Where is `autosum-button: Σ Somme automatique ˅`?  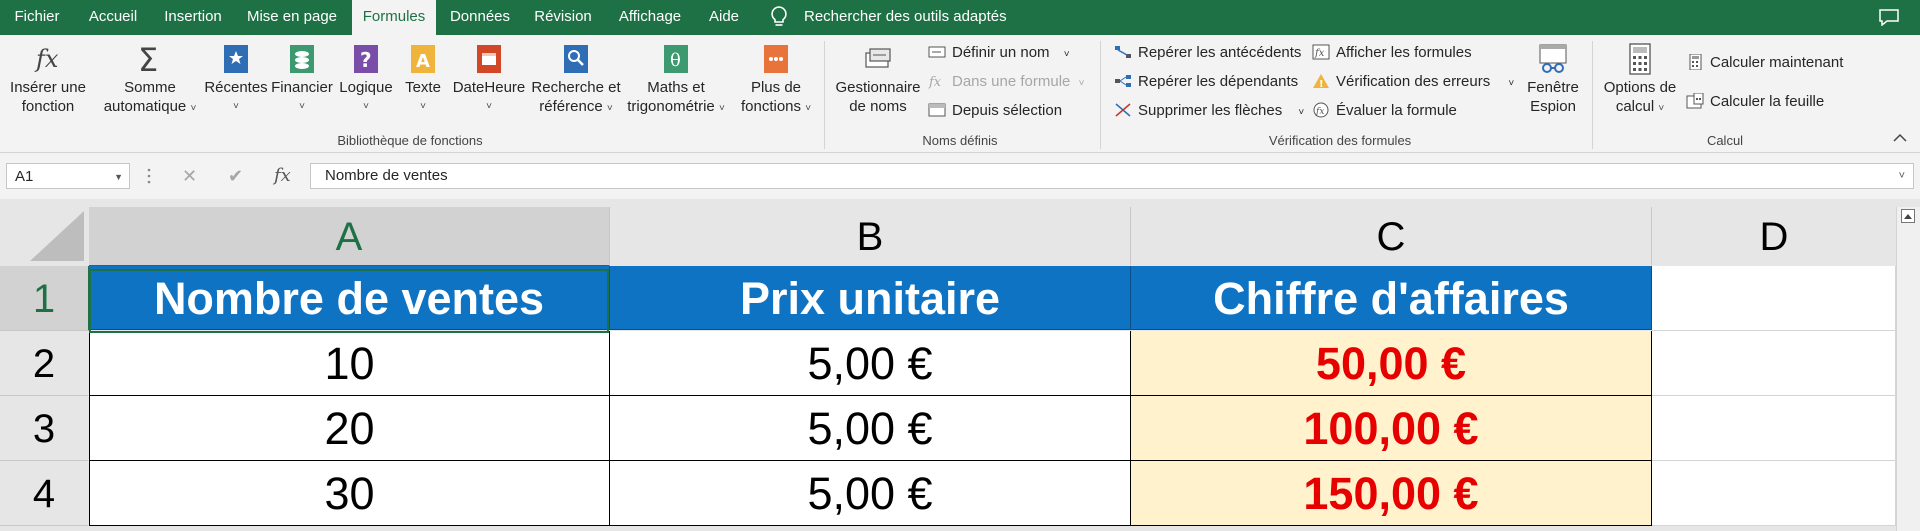
autosum-button: Σ Somme automatique ˅ is located at coordinates (150, 80).